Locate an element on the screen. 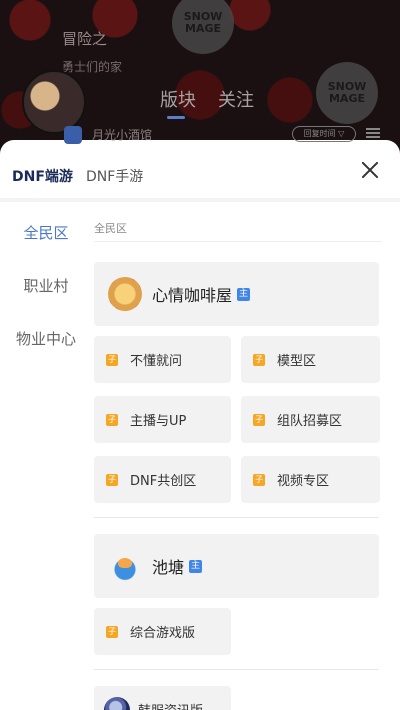  sub-board-label: DNF共创区 is located at coordinates (163, 481).